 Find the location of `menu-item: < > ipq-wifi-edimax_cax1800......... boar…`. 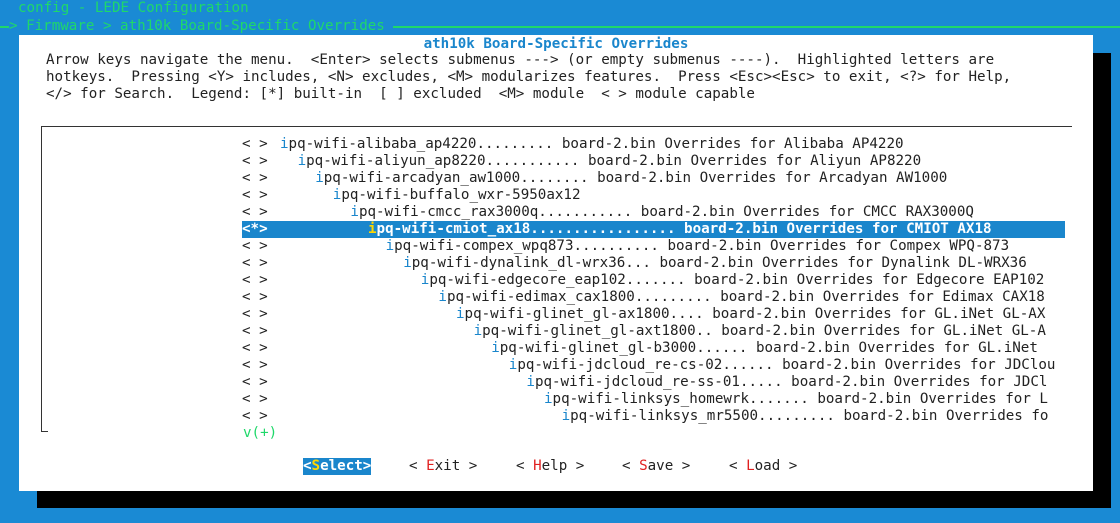

menu-item: < > ipq-wifi-edimax_cax1800......... boar… is located at coordinates (557, 297).